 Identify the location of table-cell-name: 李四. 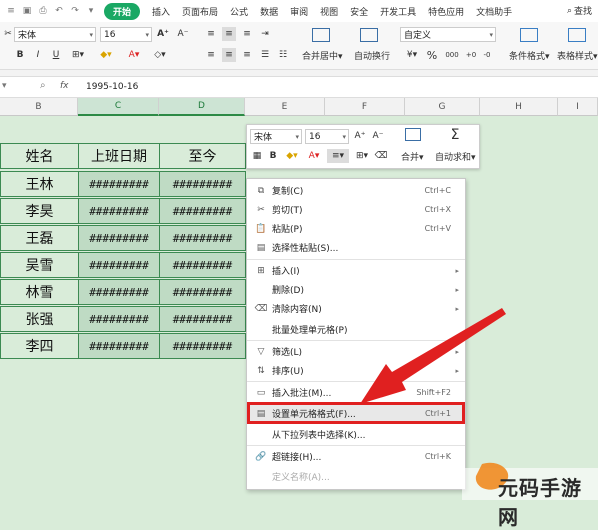
(39, 346).